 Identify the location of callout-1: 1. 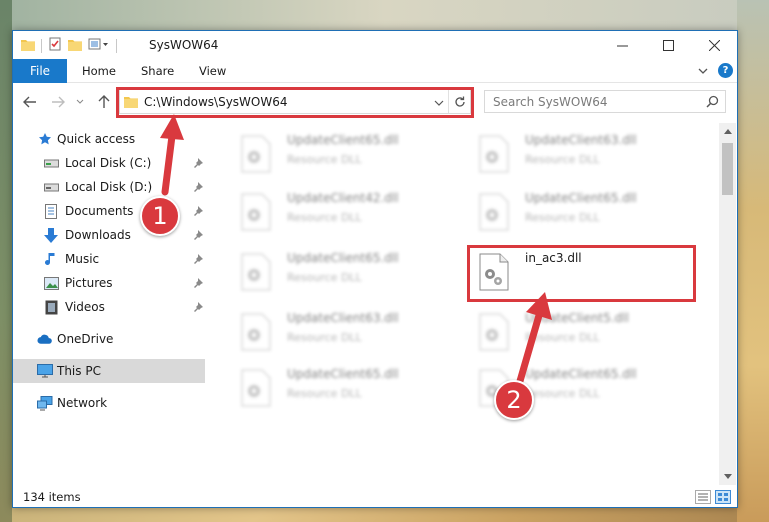
(160, 216).